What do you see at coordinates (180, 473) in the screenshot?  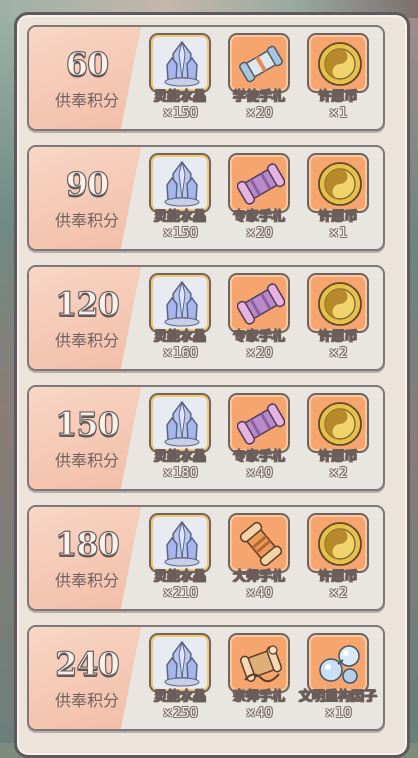 I see `item-quantity: ×180` at bounding box center [180, 473].